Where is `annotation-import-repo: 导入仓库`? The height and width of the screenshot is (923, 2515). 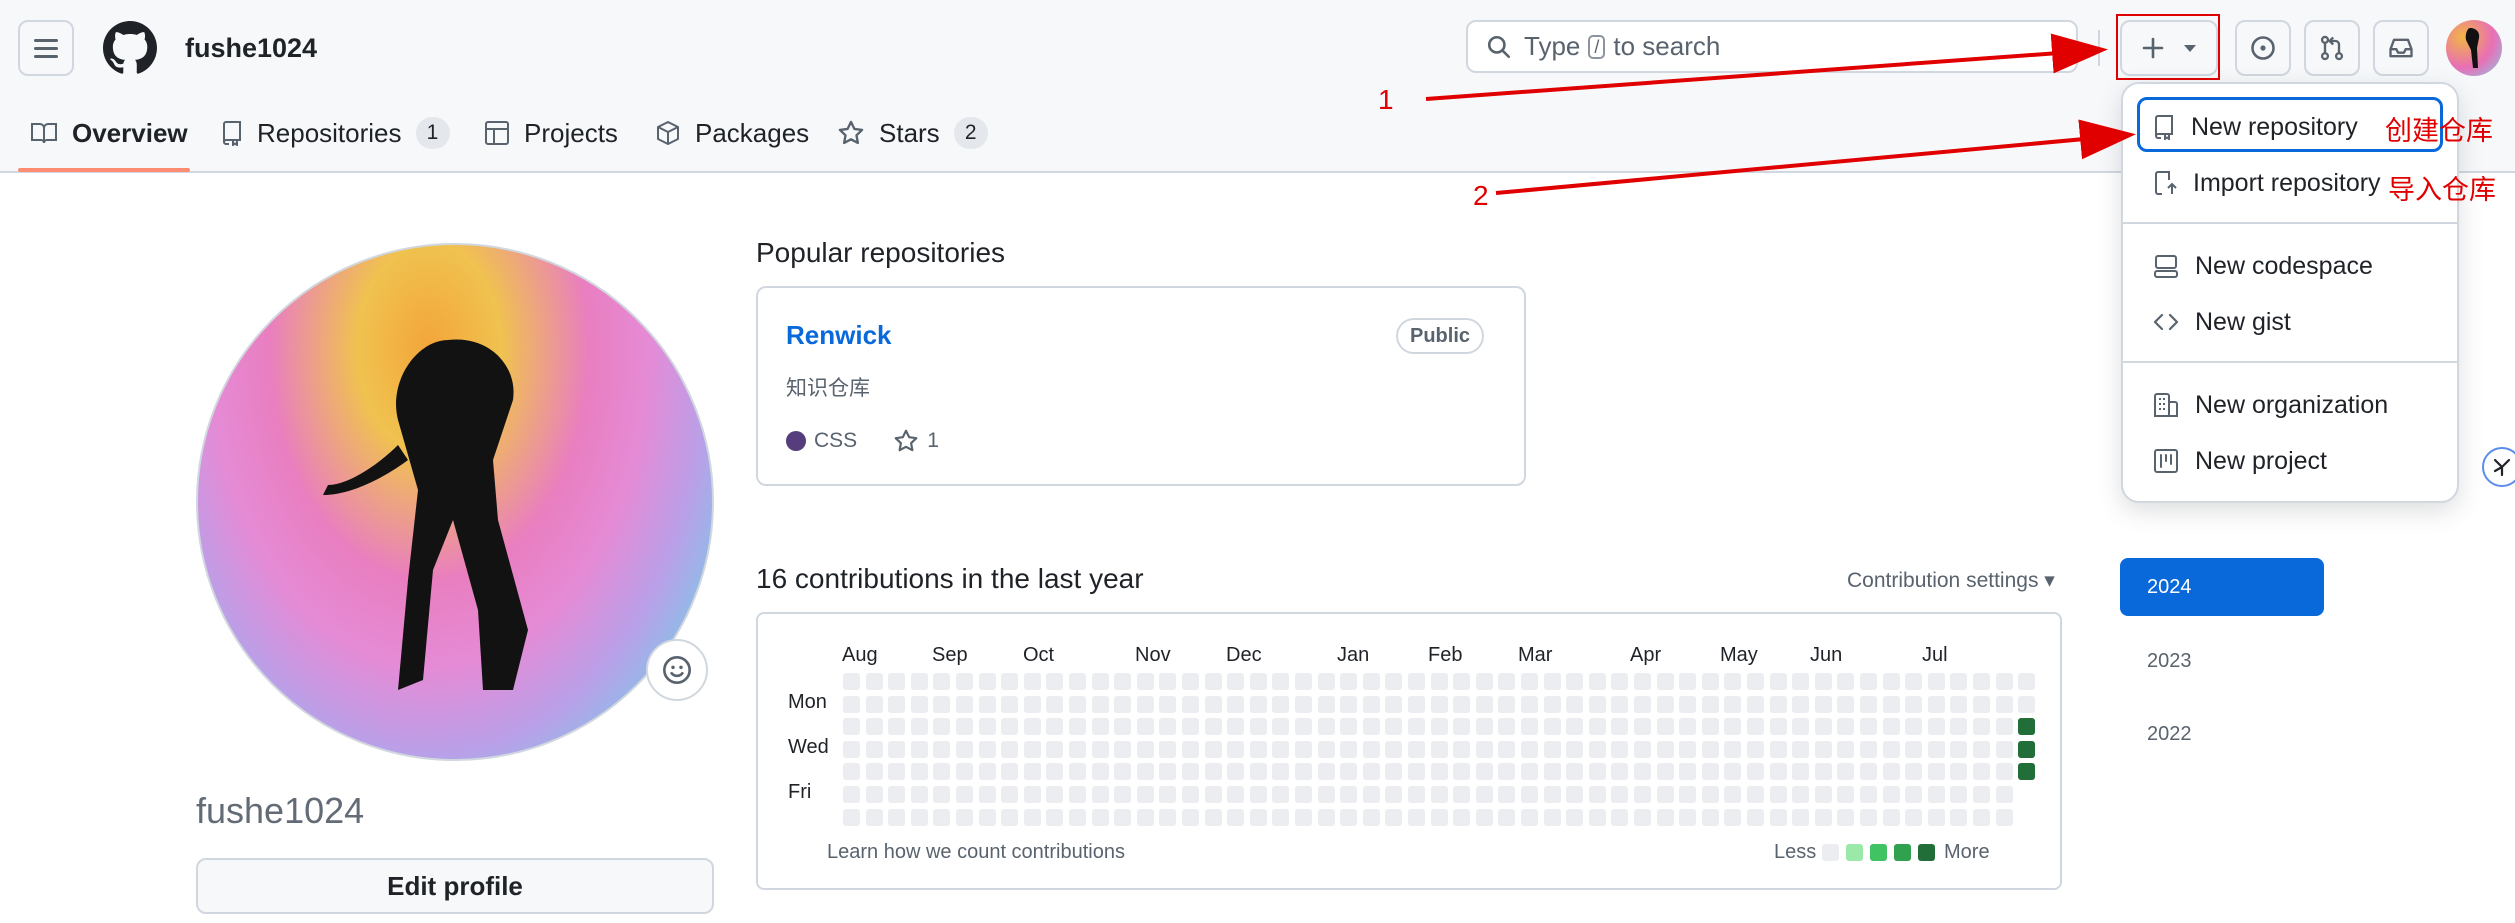 annotation-import-repo: 导入仓库 is located at coordinates (2442, 190).